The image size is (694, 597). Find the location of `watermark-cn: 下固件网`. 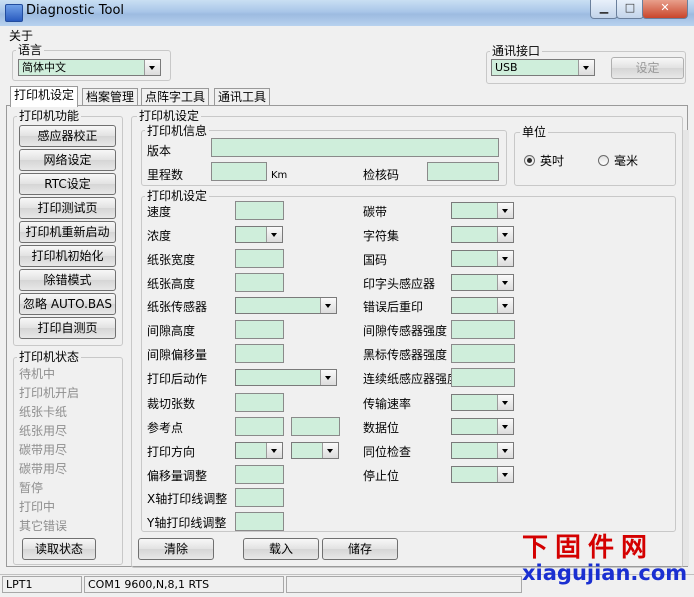

watermark-cn: 下固件网 is located at coordinates (588, 548).